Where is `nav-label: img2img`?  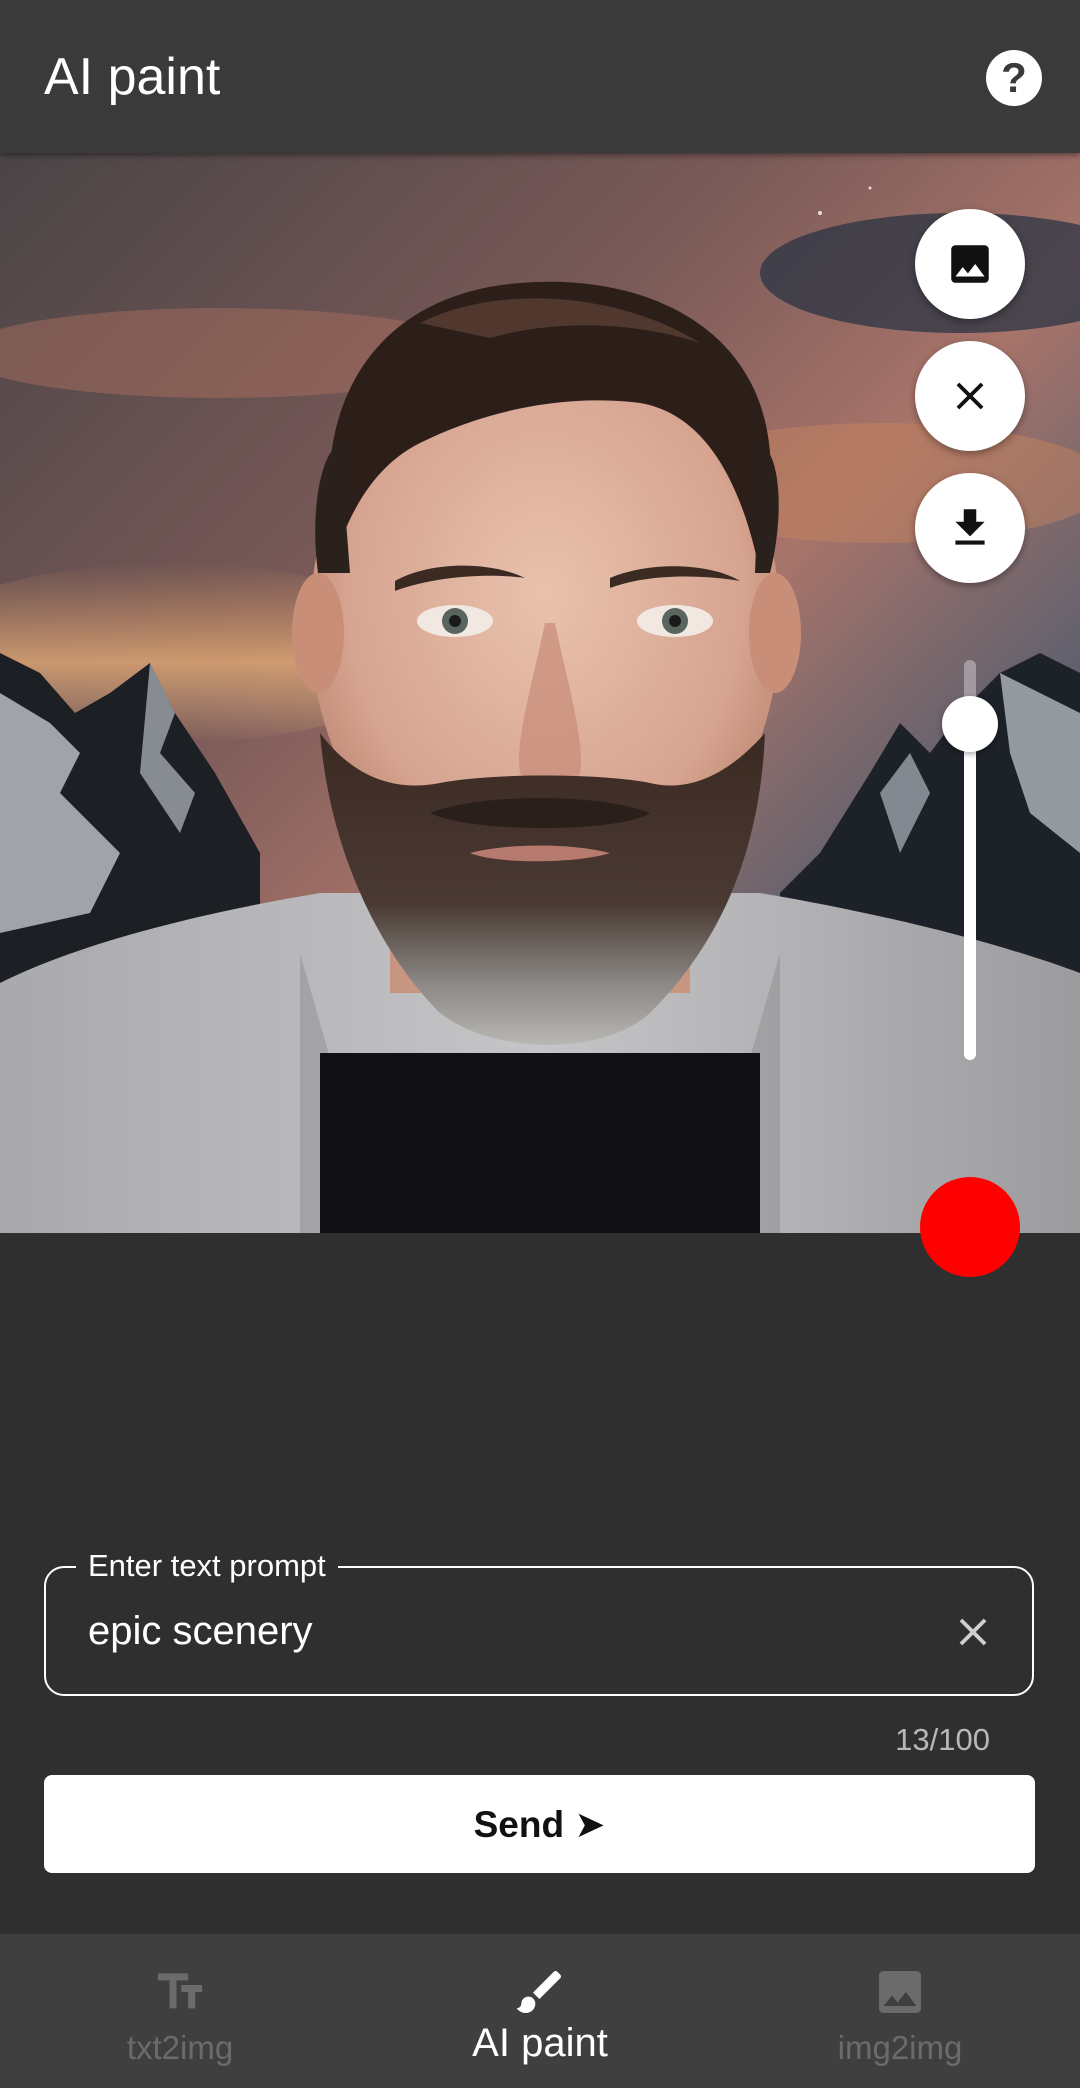
nav-label: img2img is located at coordinates (900, 2047).